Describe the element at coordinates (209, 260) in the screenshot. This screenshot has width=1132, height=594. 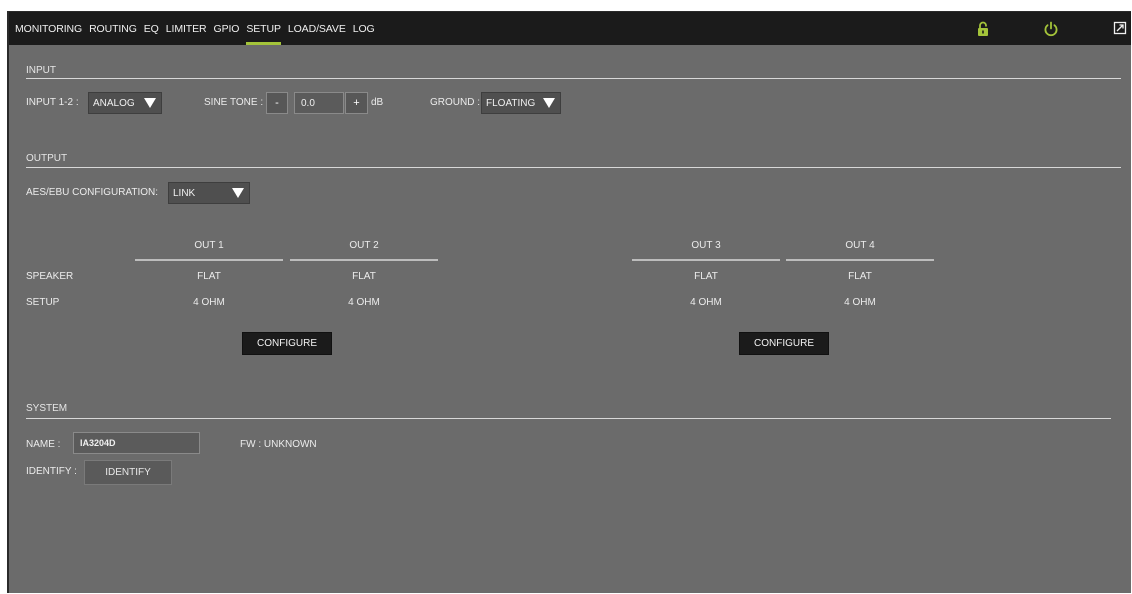
I see `out1-underline` at that location.